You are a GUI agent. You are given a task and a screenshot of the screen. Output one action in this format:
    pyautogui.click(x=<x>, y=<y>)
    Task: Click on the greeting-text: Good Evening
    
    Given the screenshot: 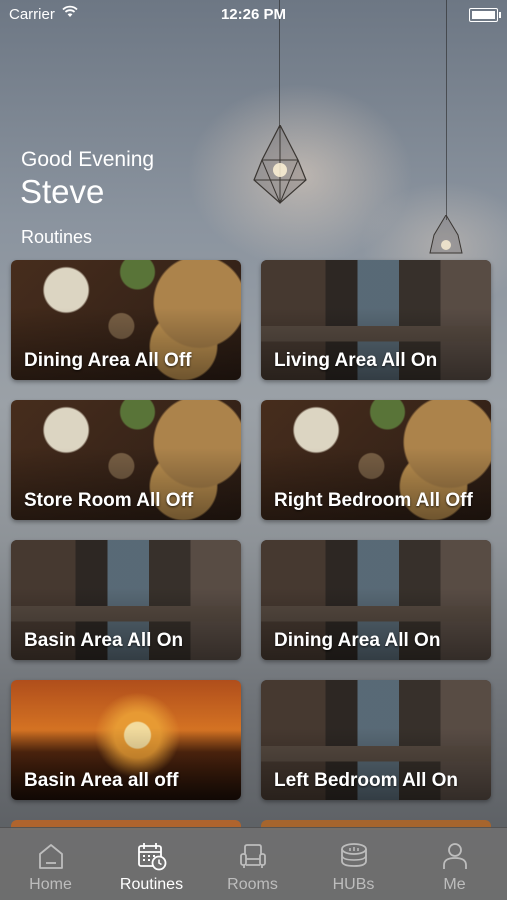 What is the action you would take?
    pyautogui.click(x=88, y=159)
    